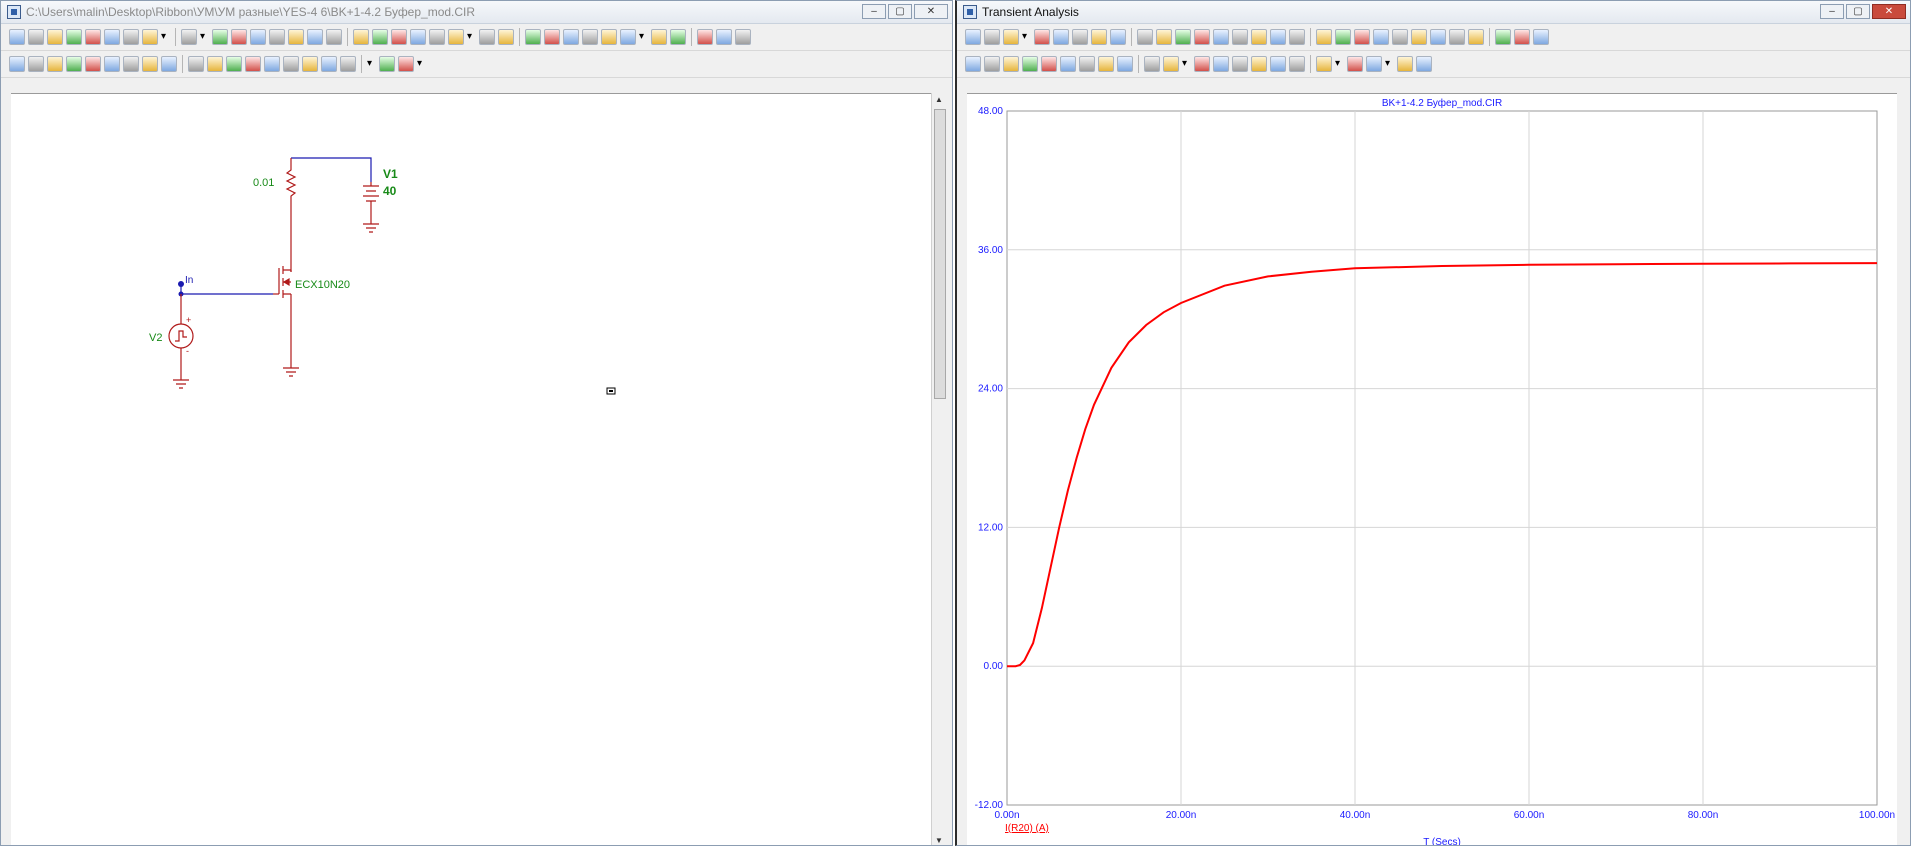 This screenshot has width=1911, height=846. What do you see at coordinates (150, 37) in the screenshot?
I see `component-icon` at bounding box center [150, 37].